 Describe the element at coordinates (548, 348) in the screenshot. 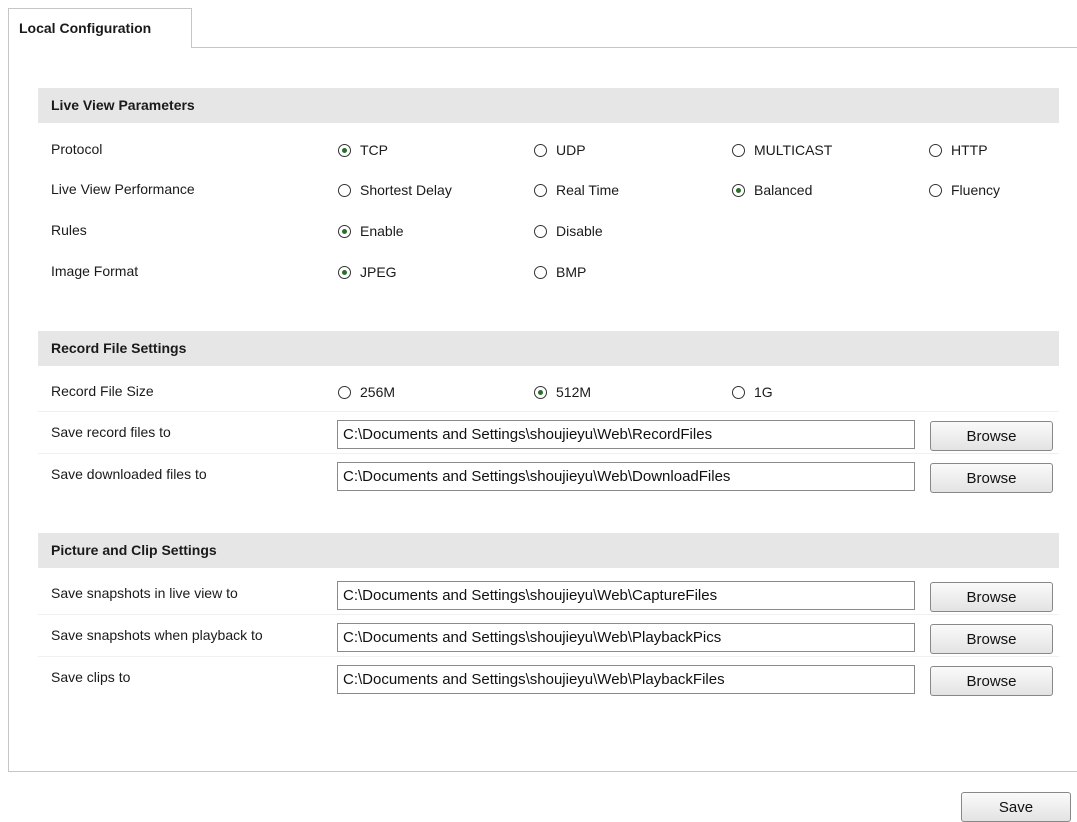

I see `section-record-file: Record File Settings` at that location.